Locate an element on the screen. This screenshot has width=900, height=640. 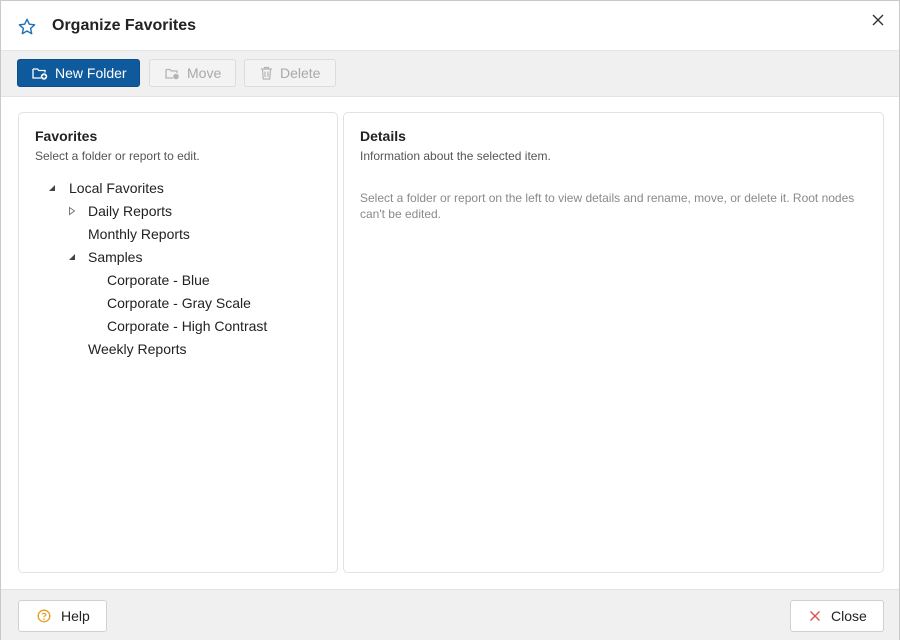
trash-icon is located at coordinates (266, 73).